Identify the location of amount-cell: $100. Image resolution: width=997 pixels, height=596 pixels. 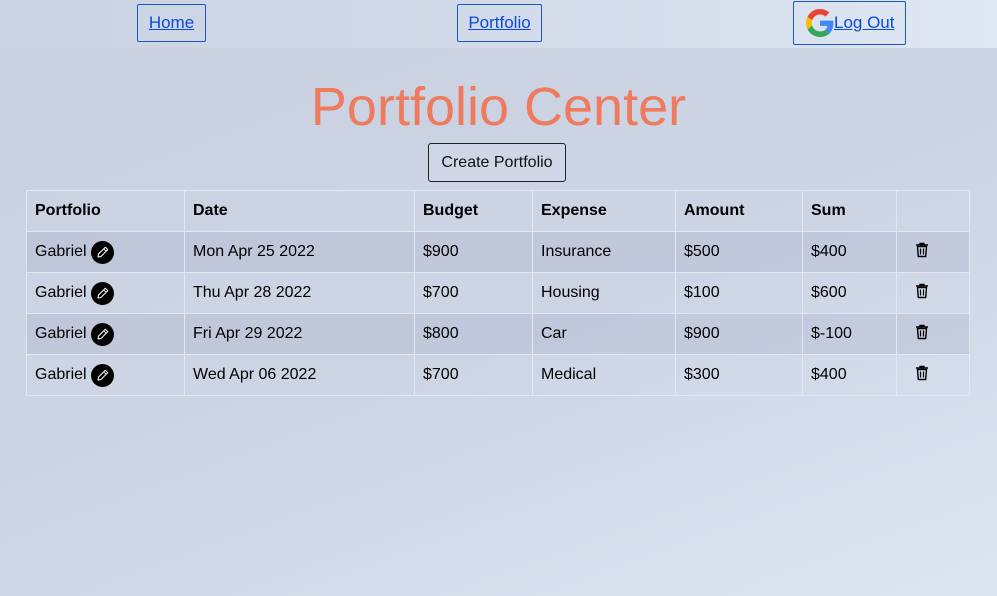
(739, 293).